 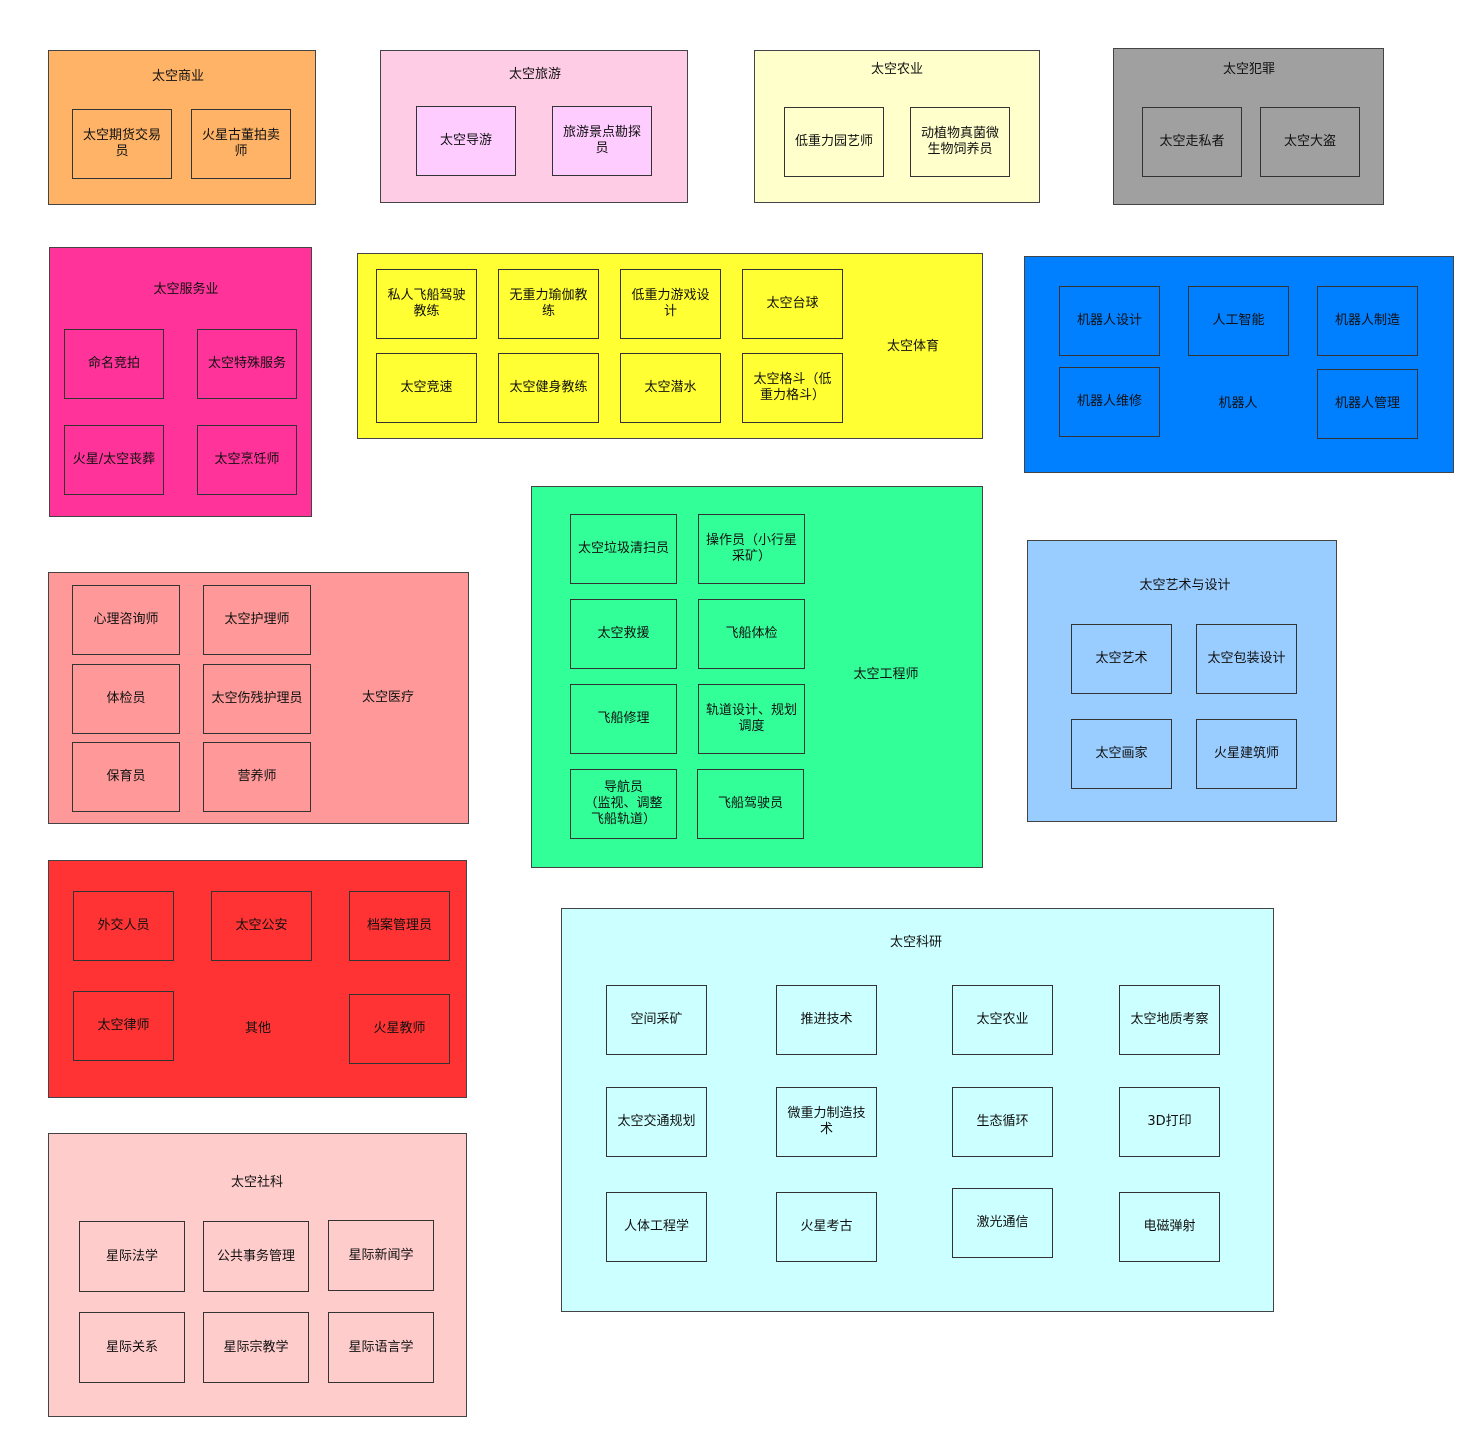 What do you see at coordinates (897, 69) in the screenshot?
I see `group-title: 太空农业` at bounding box center [897, 69].